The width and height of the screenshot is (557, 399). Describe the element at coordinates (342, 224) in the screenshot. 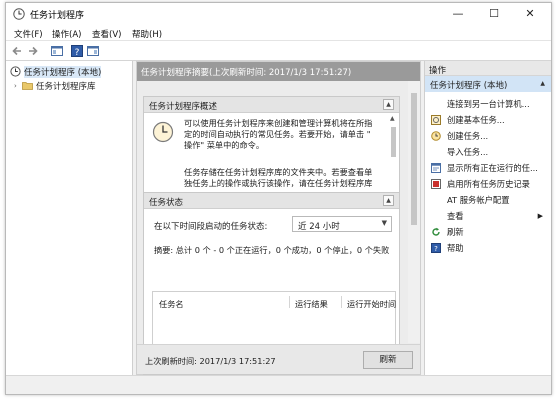

I see `period-select: 近 24 小时 ▼` at that location.